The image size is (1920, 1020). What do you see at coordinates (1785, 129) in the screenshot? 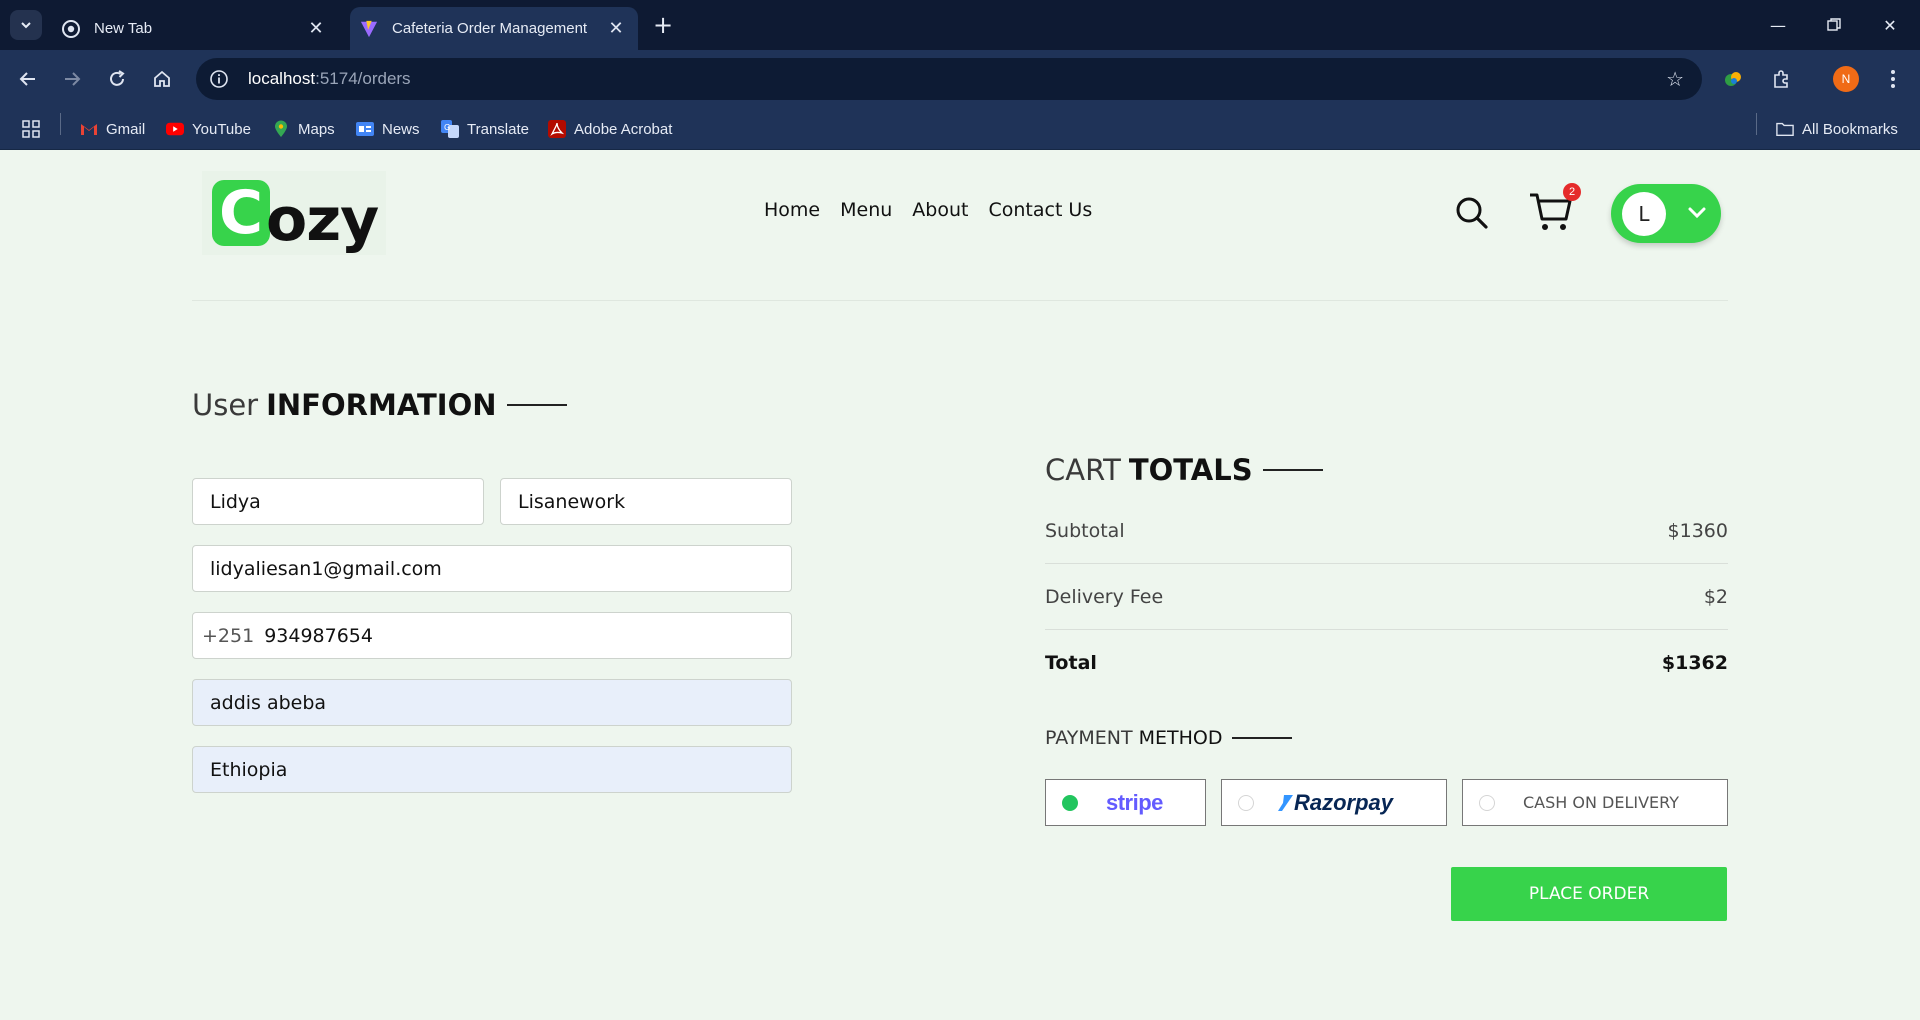
I see `folder-icon` at bounding box center [1785, 129].